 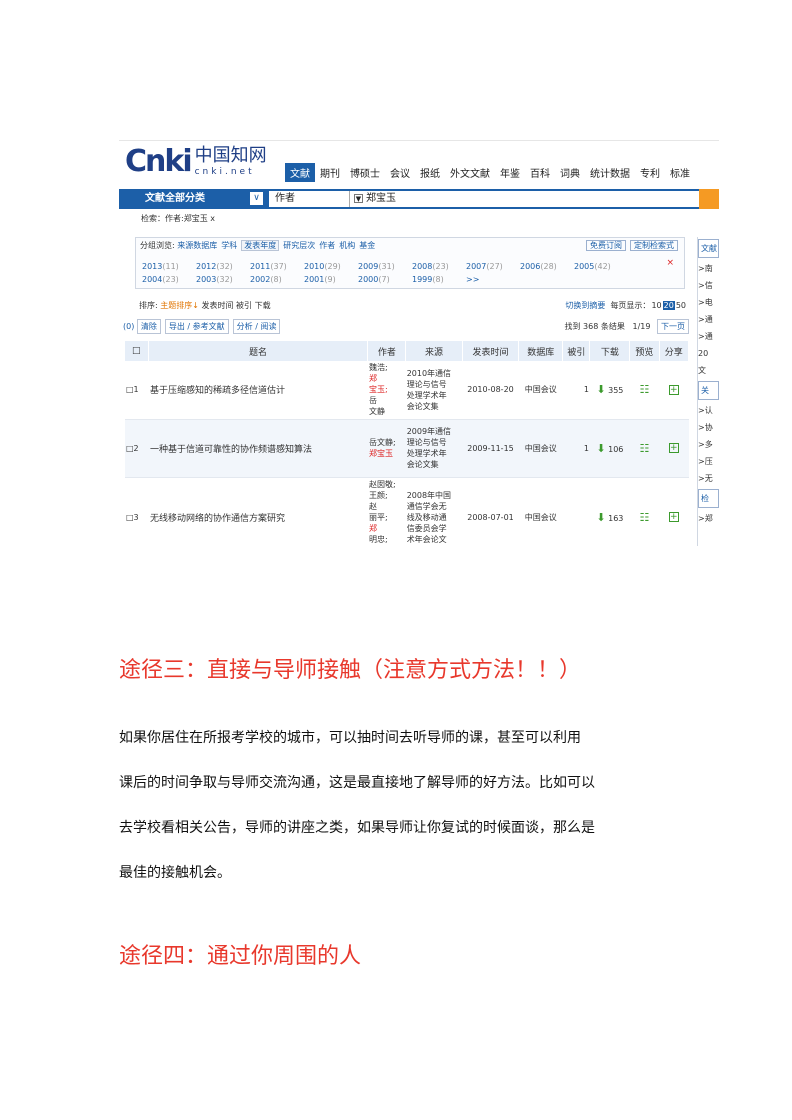 I want to click on year-link: 2013(11), so click(x=169, y=266).